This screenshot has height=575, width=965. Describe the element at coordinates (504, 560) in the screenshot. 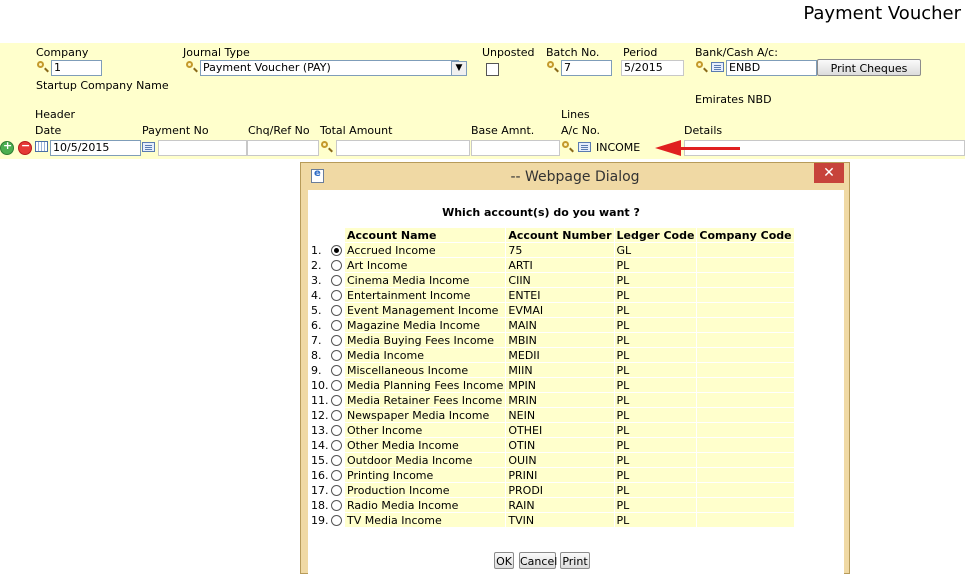

I see `ok-button: OK` at that location.